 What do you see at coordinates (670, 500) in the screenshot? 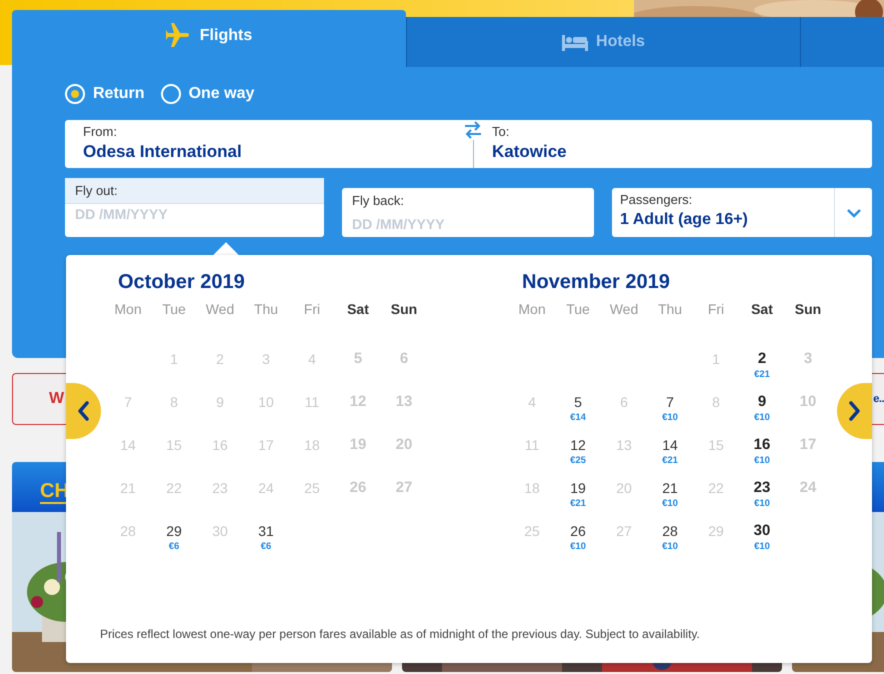
I see `calendar-day: 21 €10` at bounding box center [670, 500].